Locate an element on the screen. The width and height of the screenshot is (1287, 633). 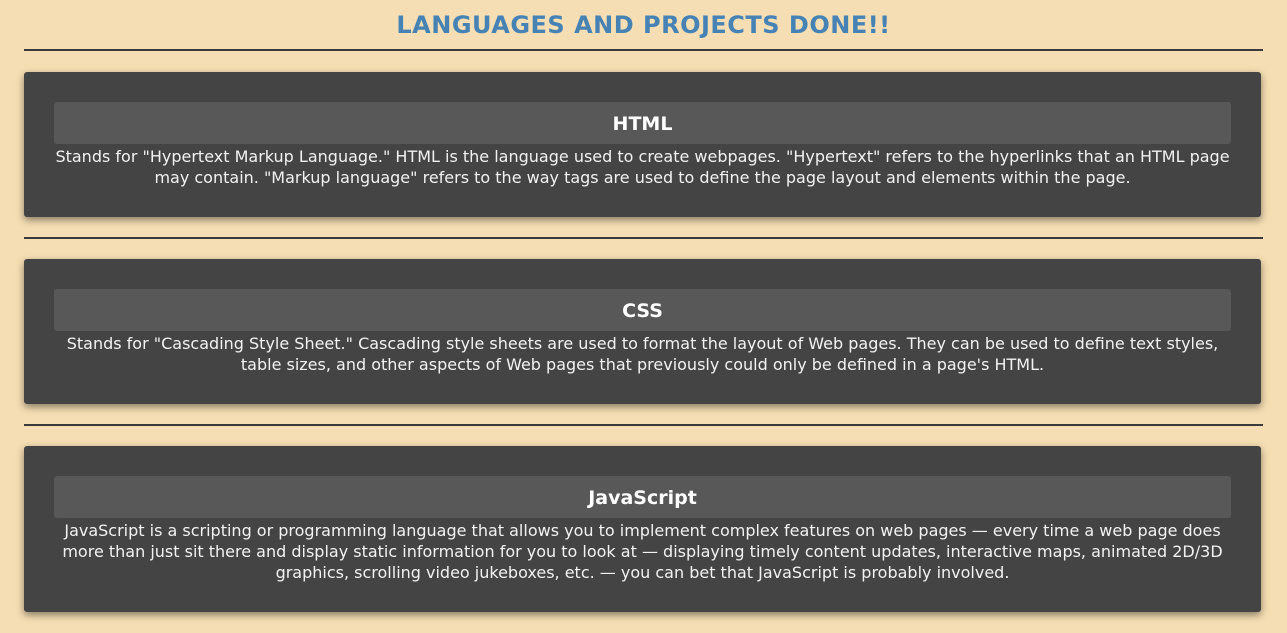
card-heading-javascript: JavaScript is located at coordinates (642, 497).